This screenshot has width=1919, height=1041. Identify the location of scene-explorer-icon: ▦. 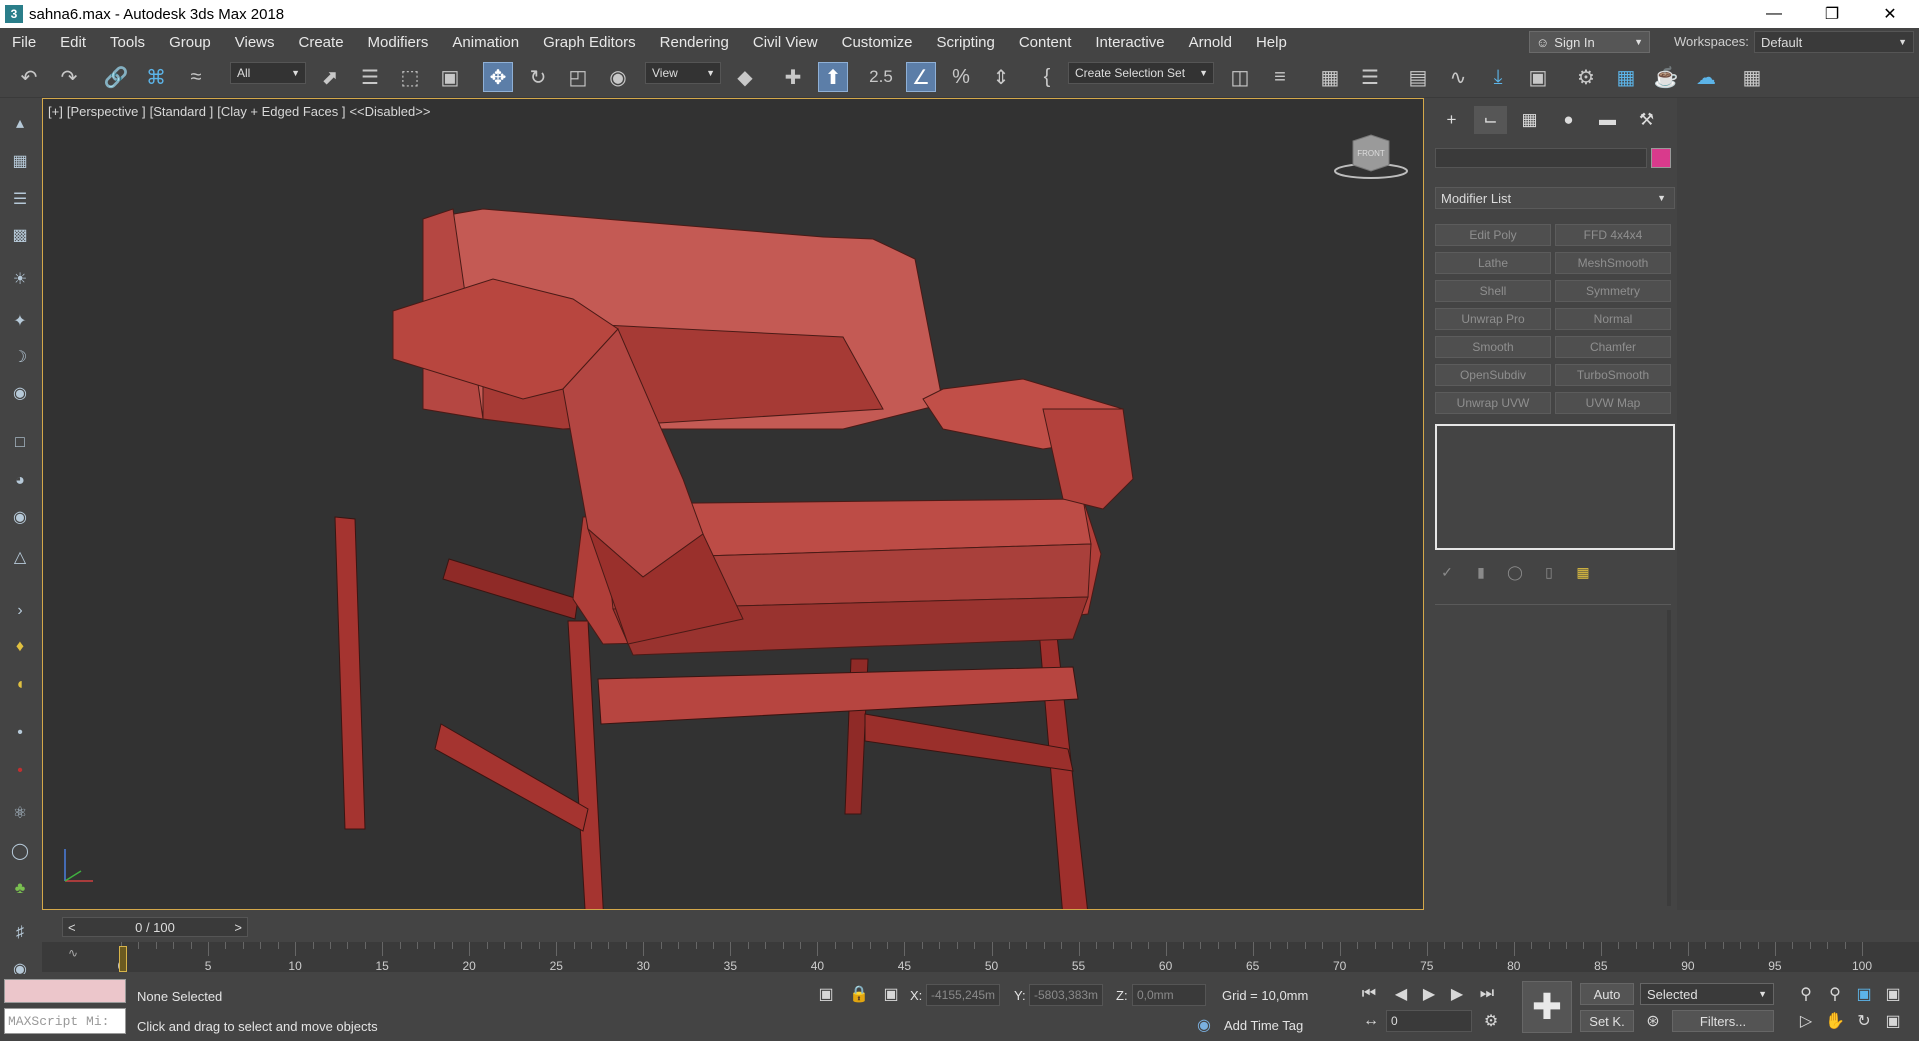
(1330, 77).